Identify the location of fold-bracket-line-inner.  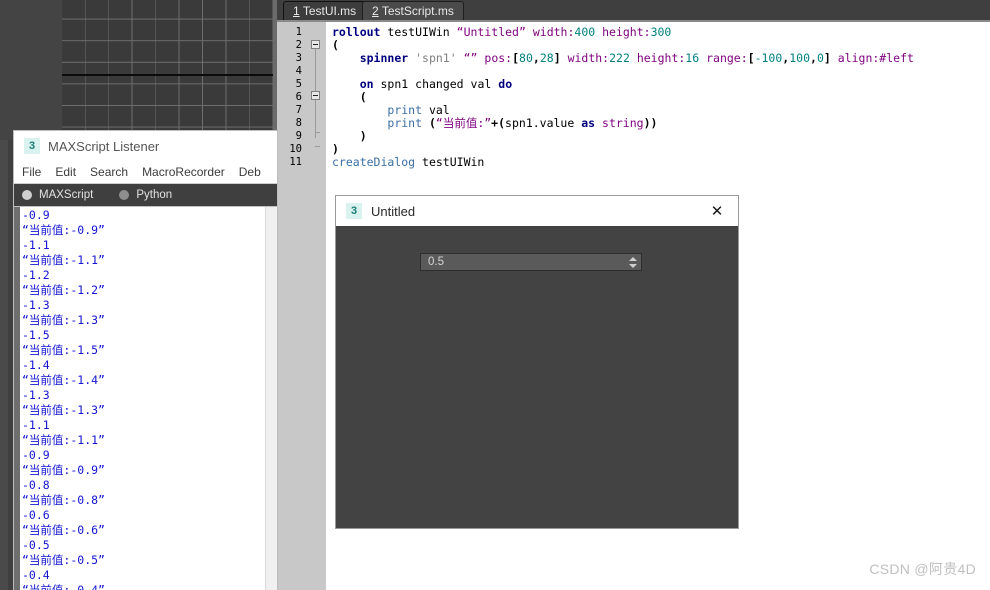
(315, 116).